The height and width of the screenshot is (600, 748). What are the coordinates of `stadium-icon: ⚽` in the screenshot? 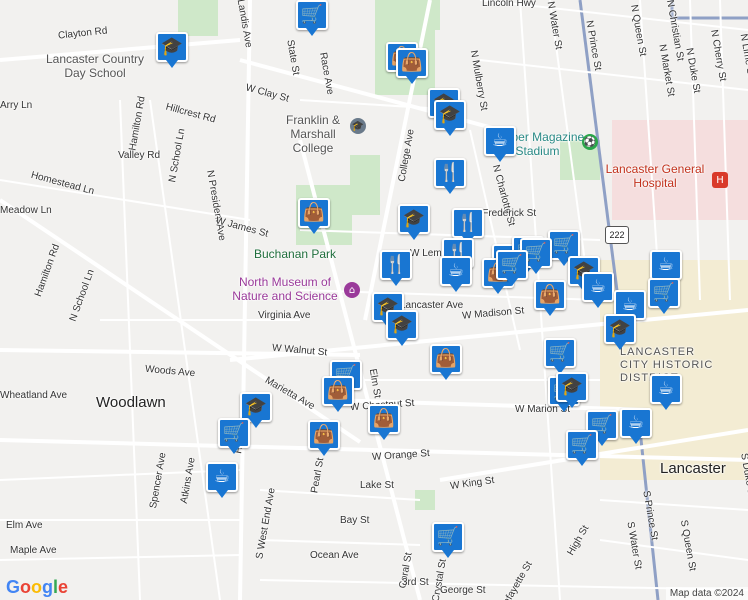 It's located at (590, 142).